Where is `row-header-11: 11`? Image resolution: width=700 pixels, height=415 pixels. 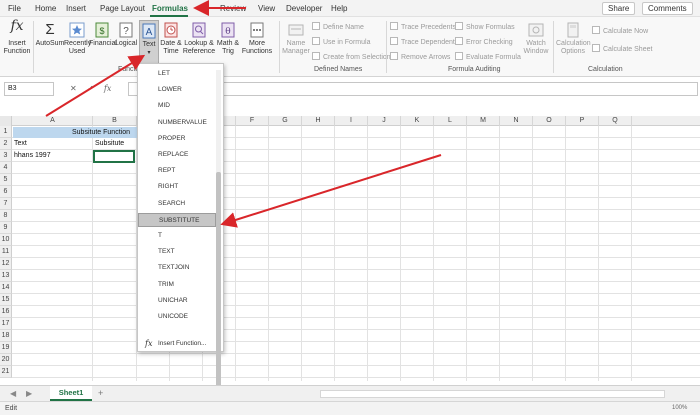 row-header-11: 11 is located at coordinates (6, 252).